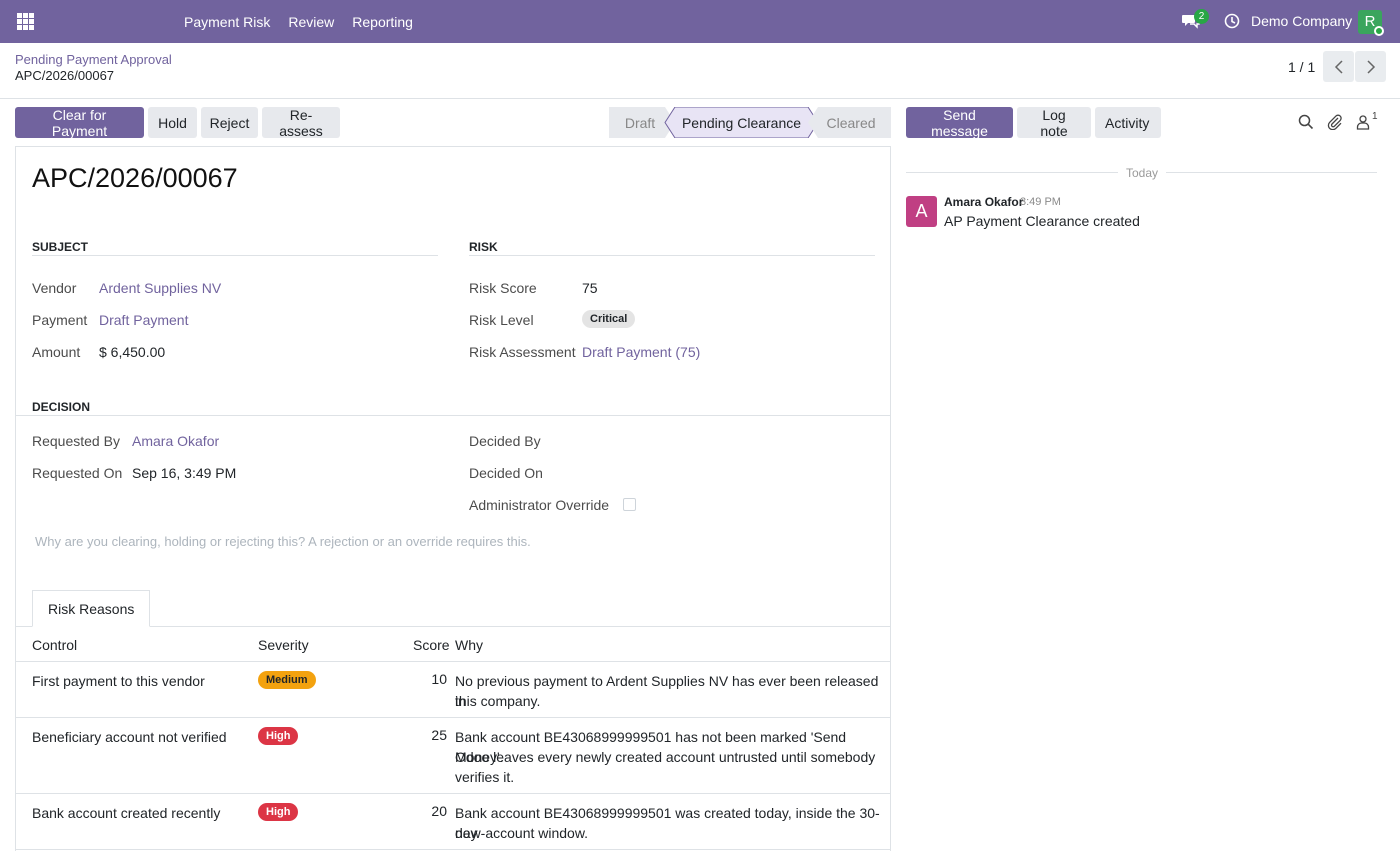 The height and width of the screenshot is (851, 1400). What do you see at coordinates (1232, 21) in the screenshot?
I see `clock-icon` at bounding box center [1232, 21].